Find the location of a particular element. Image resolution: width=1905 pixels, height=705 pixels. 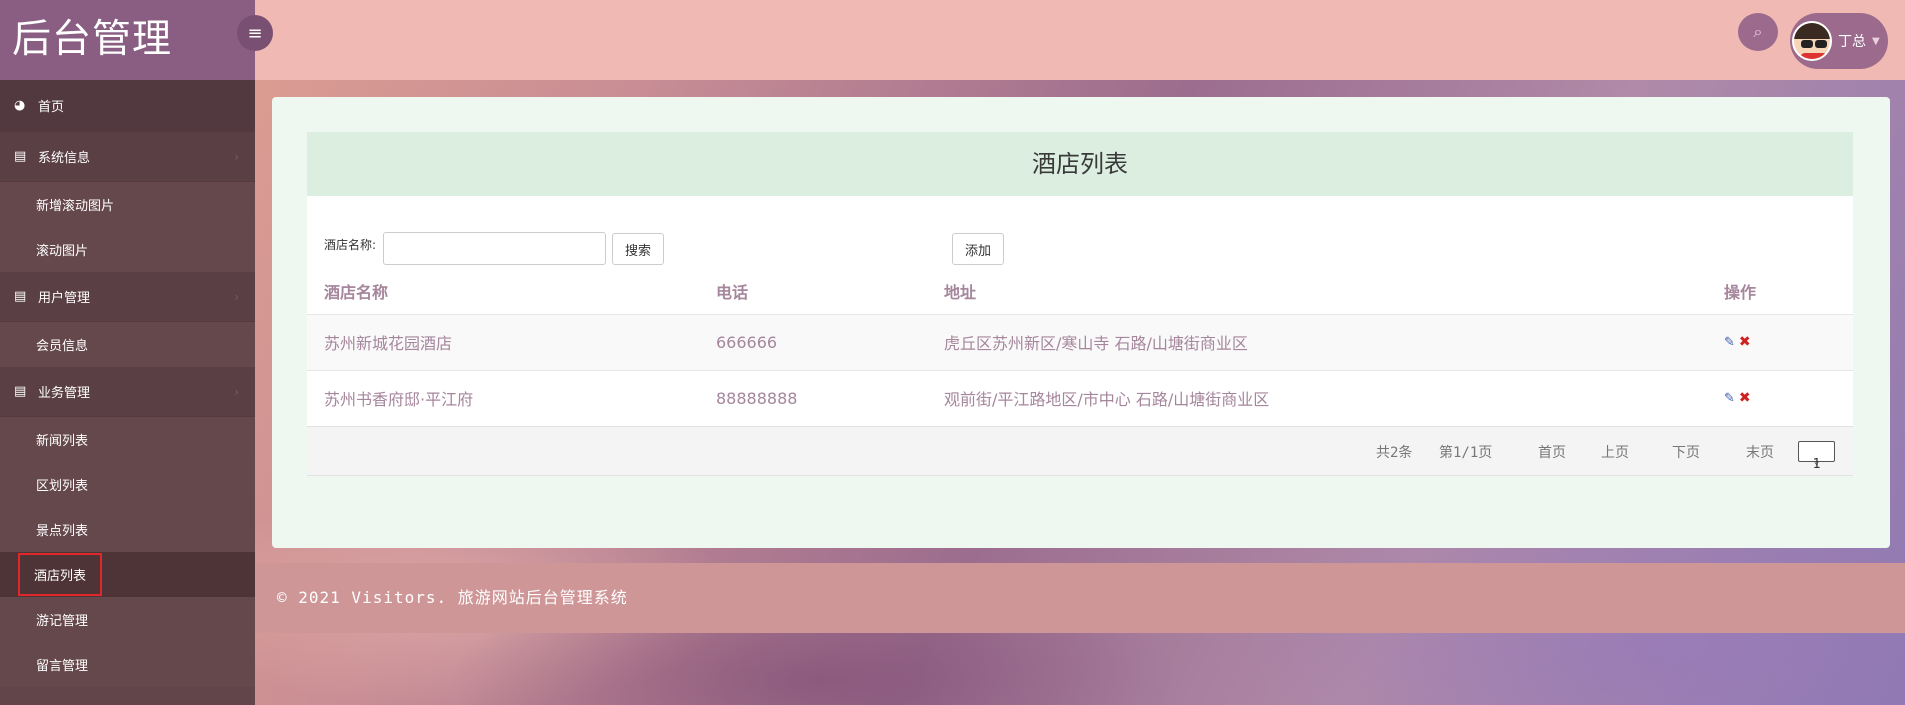

add-button: 添加 is located at coordinates (978, 249).